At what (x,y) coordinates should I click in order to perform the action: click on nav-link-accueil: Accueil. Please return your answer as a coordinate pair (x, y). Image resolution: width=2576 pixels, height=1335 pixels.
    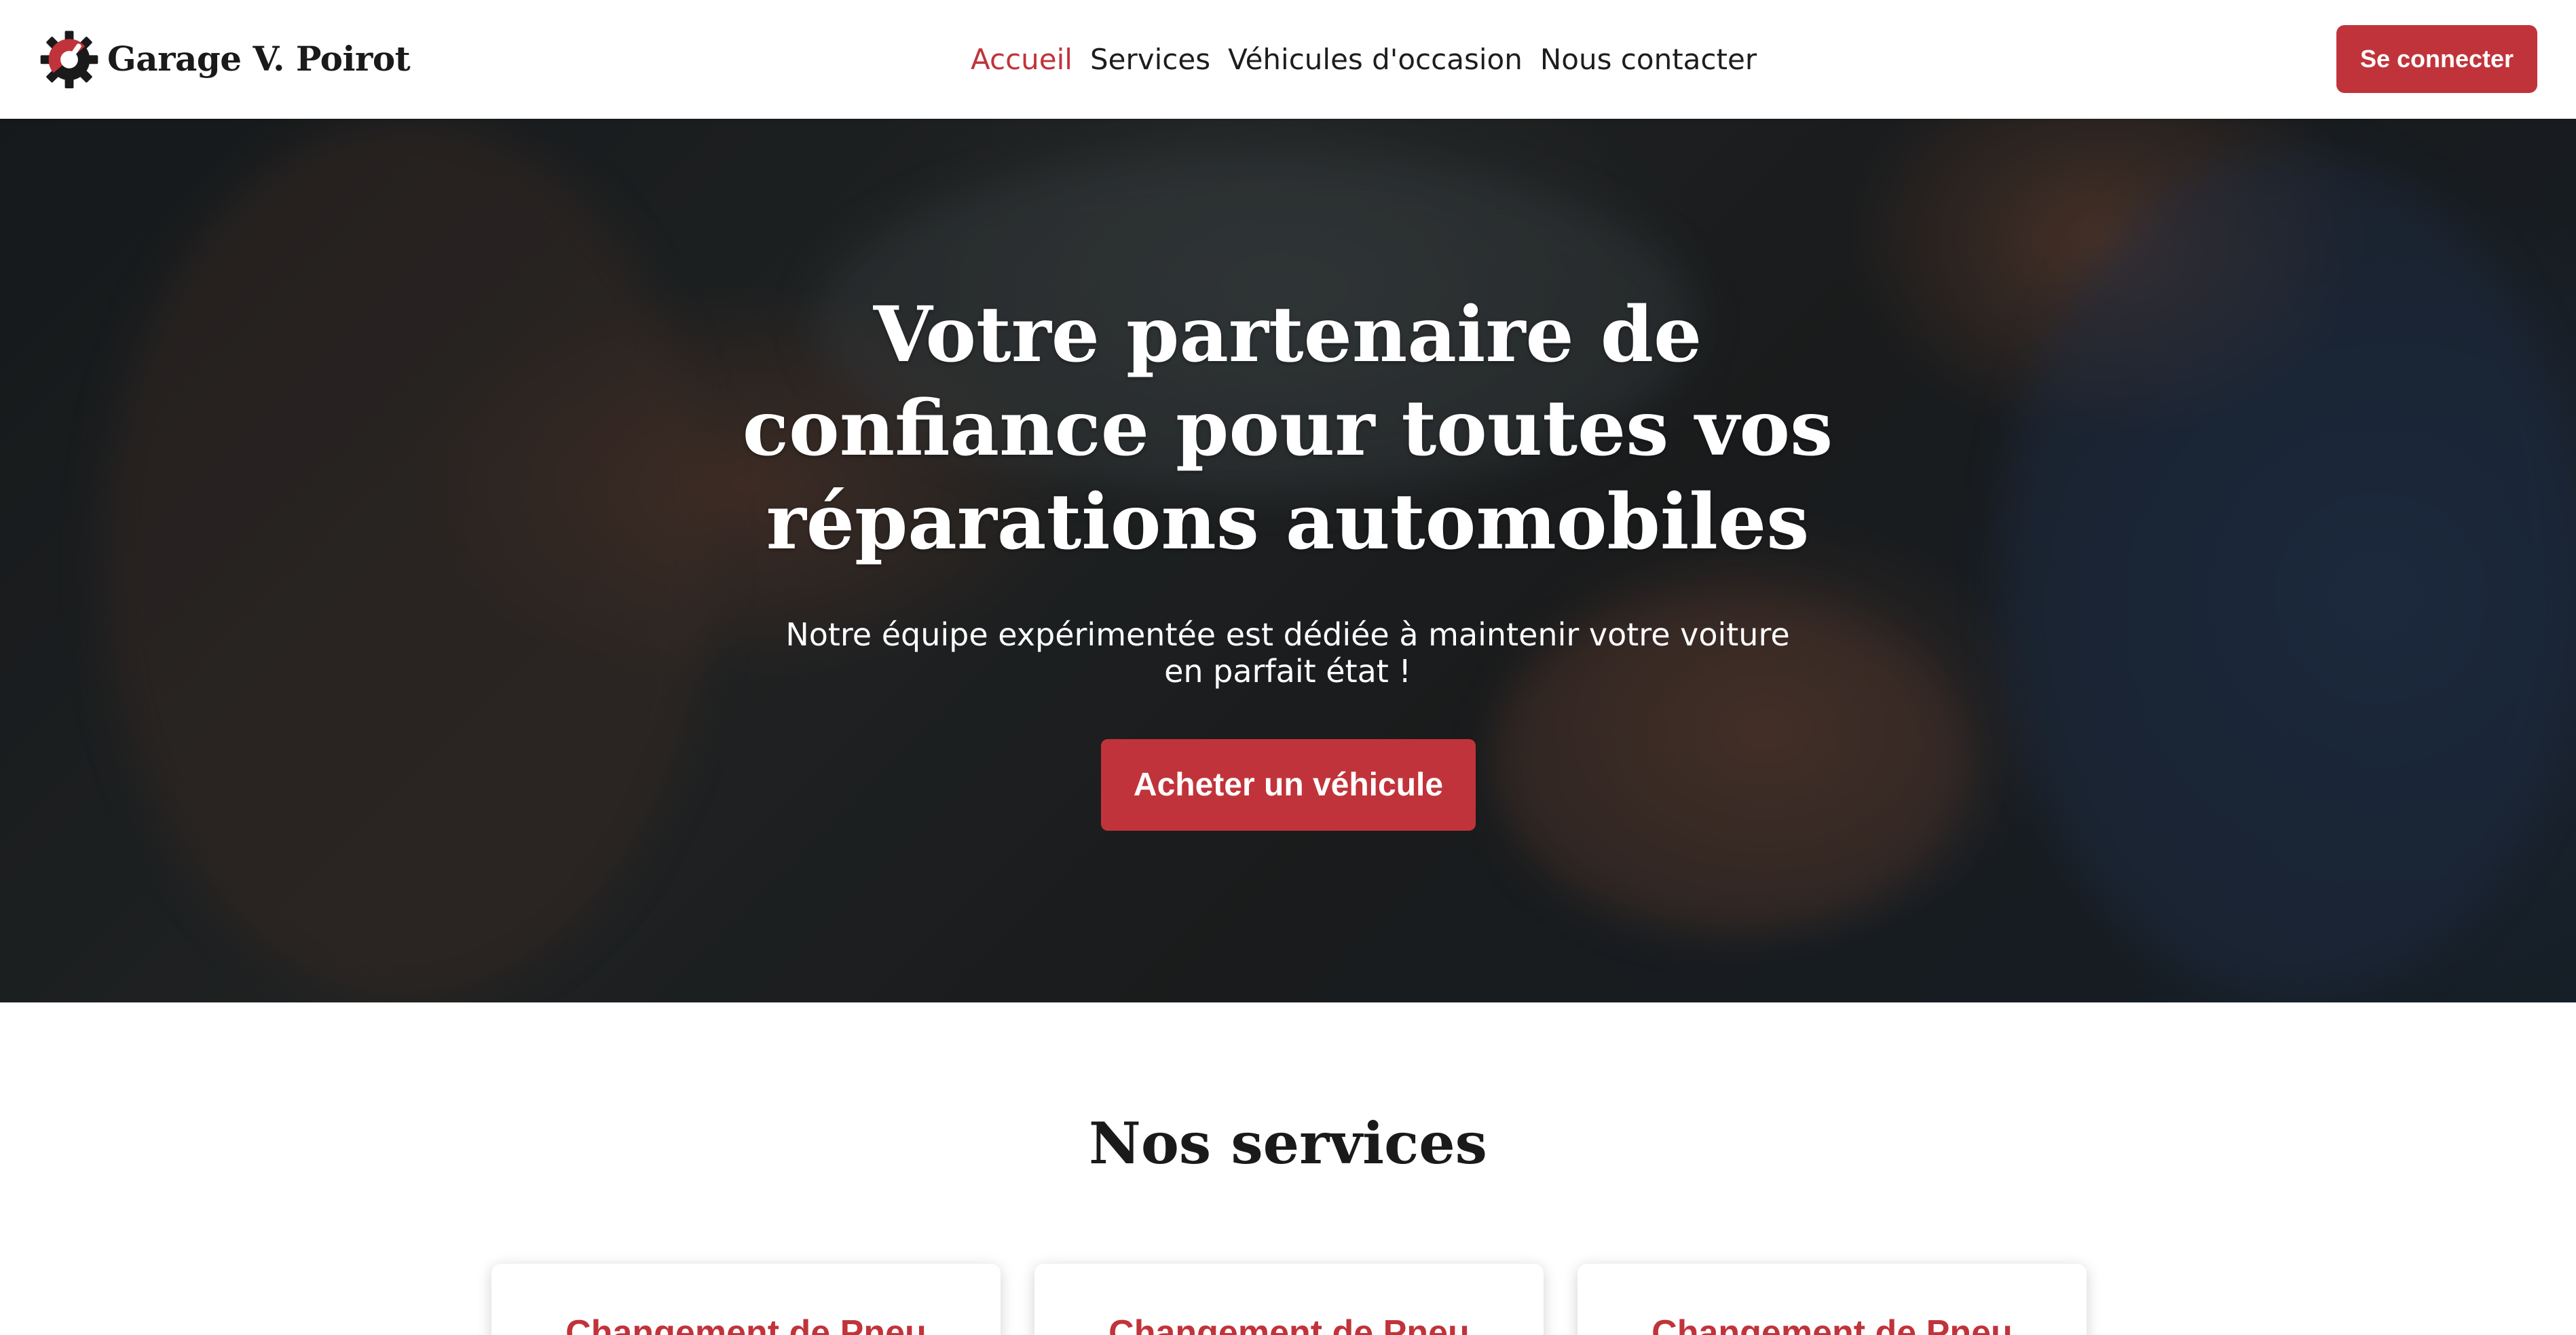
    Looking at the image, I should click on (1022, 59).